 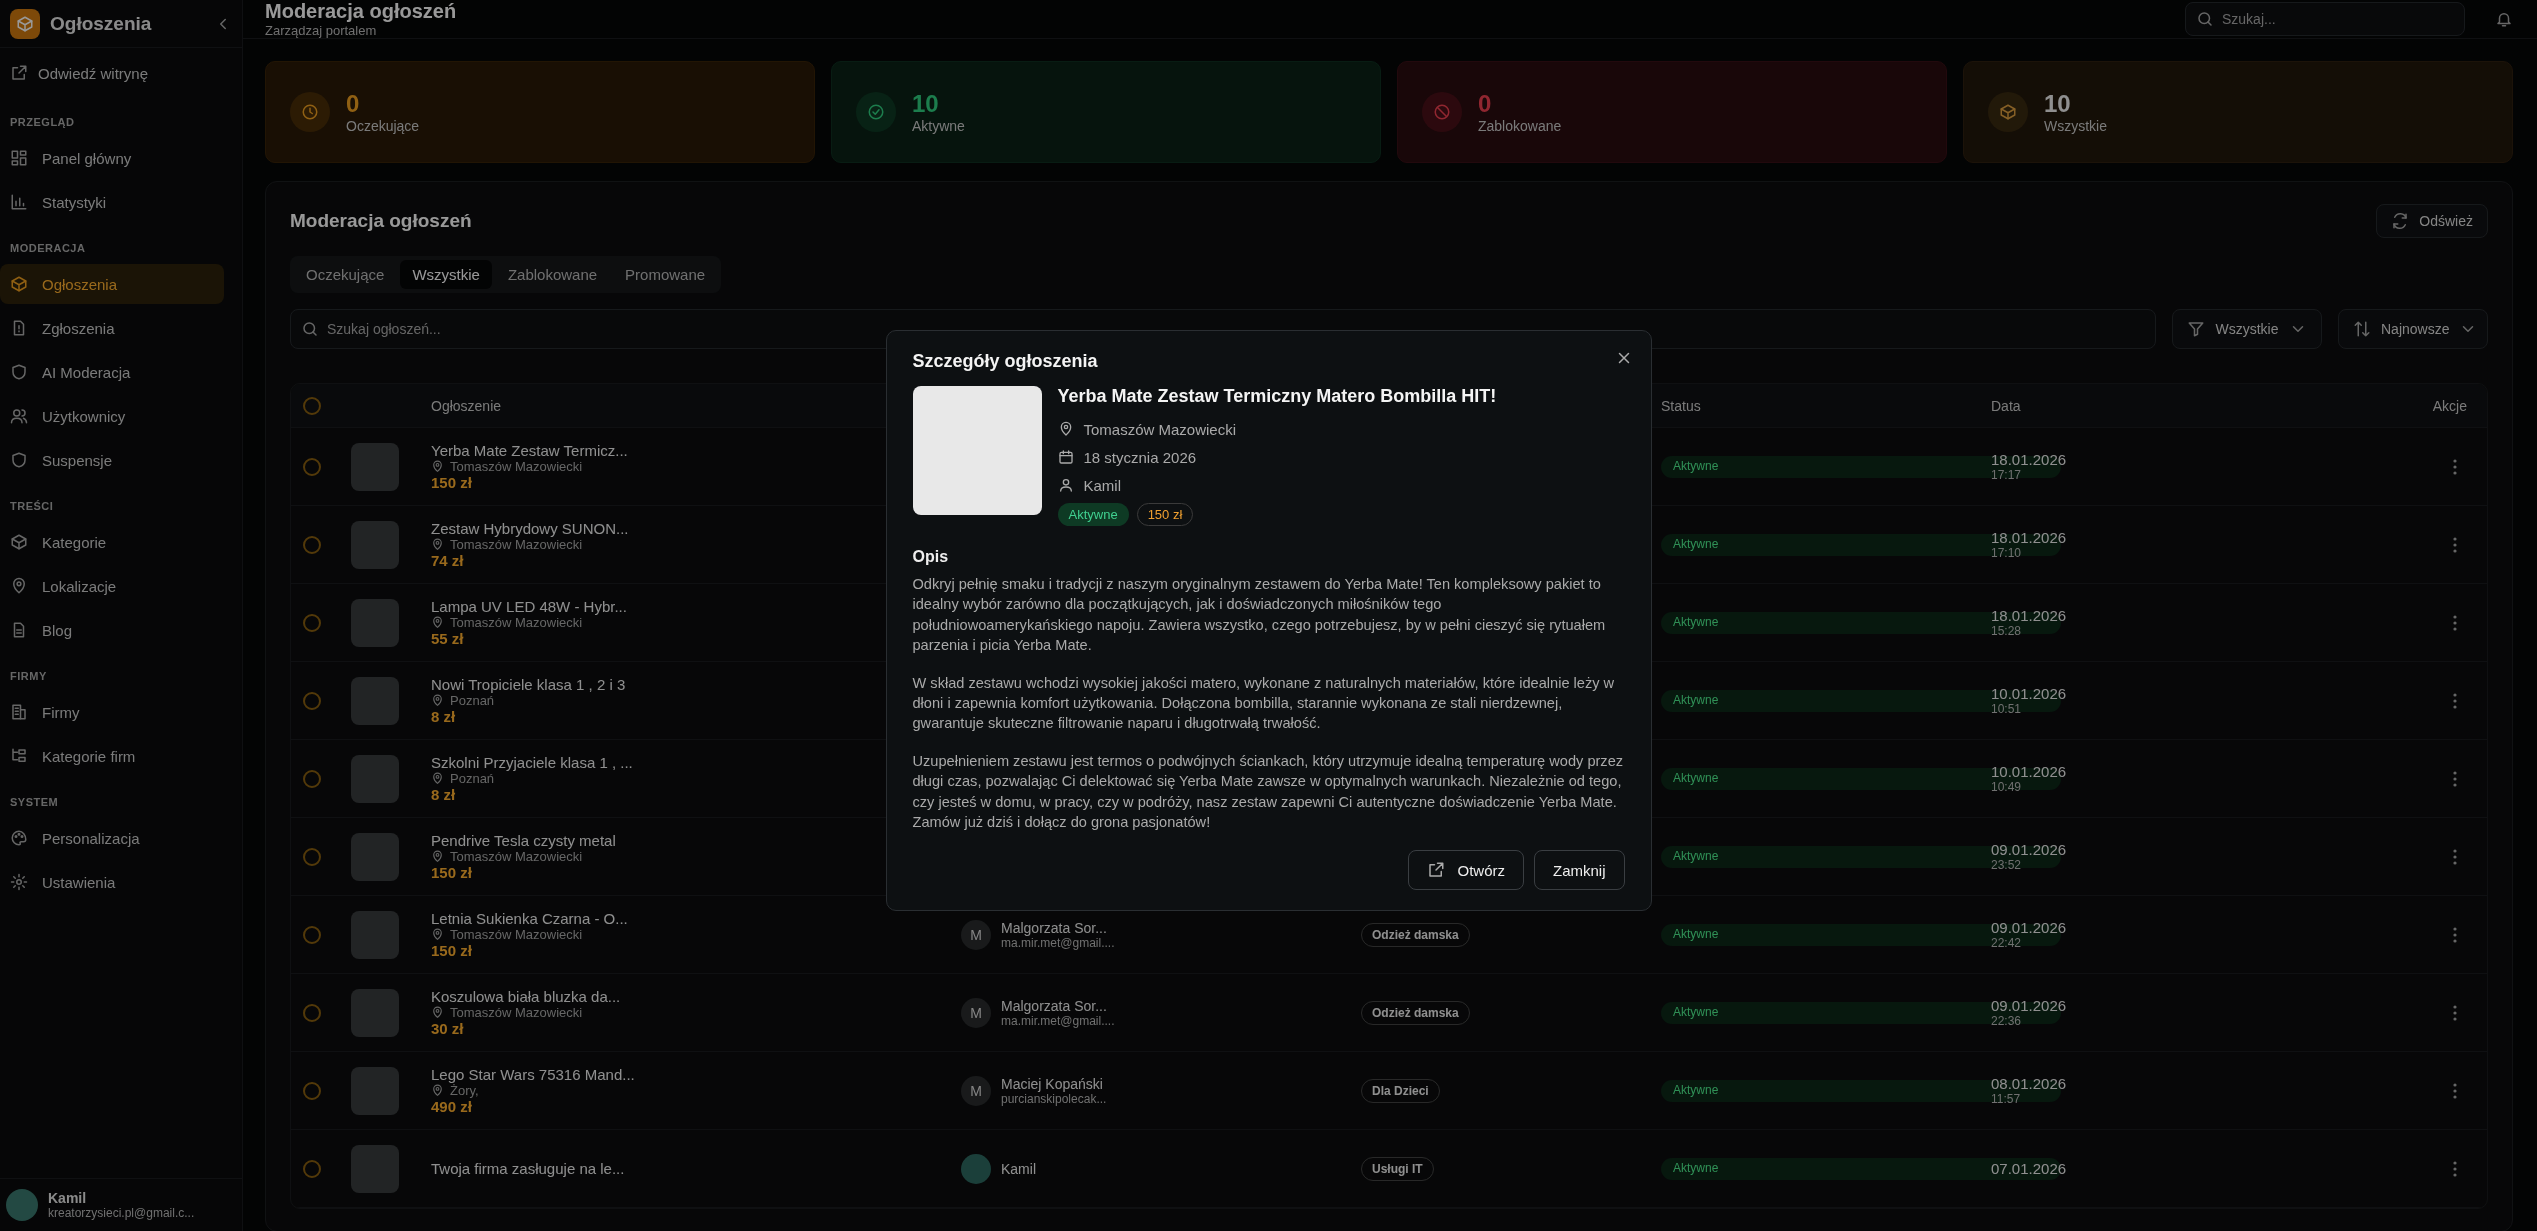 What do you see at coordinates (345, 274) in the screenshot?
I see `tab: Oczekujące` at bounding box center [345, 274].